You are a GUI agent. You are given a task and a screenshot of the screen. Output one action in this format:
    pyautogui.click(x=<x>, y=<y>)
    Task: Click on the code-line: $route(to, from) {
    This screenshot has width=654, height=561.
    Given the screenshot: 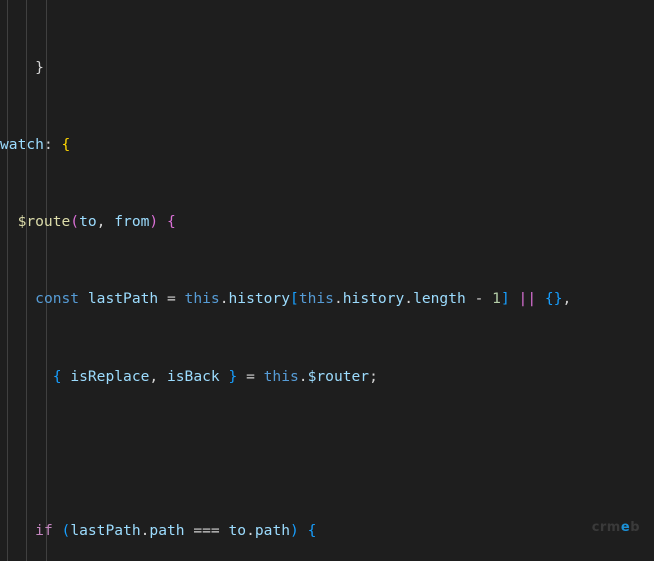 What is the action you would take?
    pyautogui.click(x=327, y=221)
    